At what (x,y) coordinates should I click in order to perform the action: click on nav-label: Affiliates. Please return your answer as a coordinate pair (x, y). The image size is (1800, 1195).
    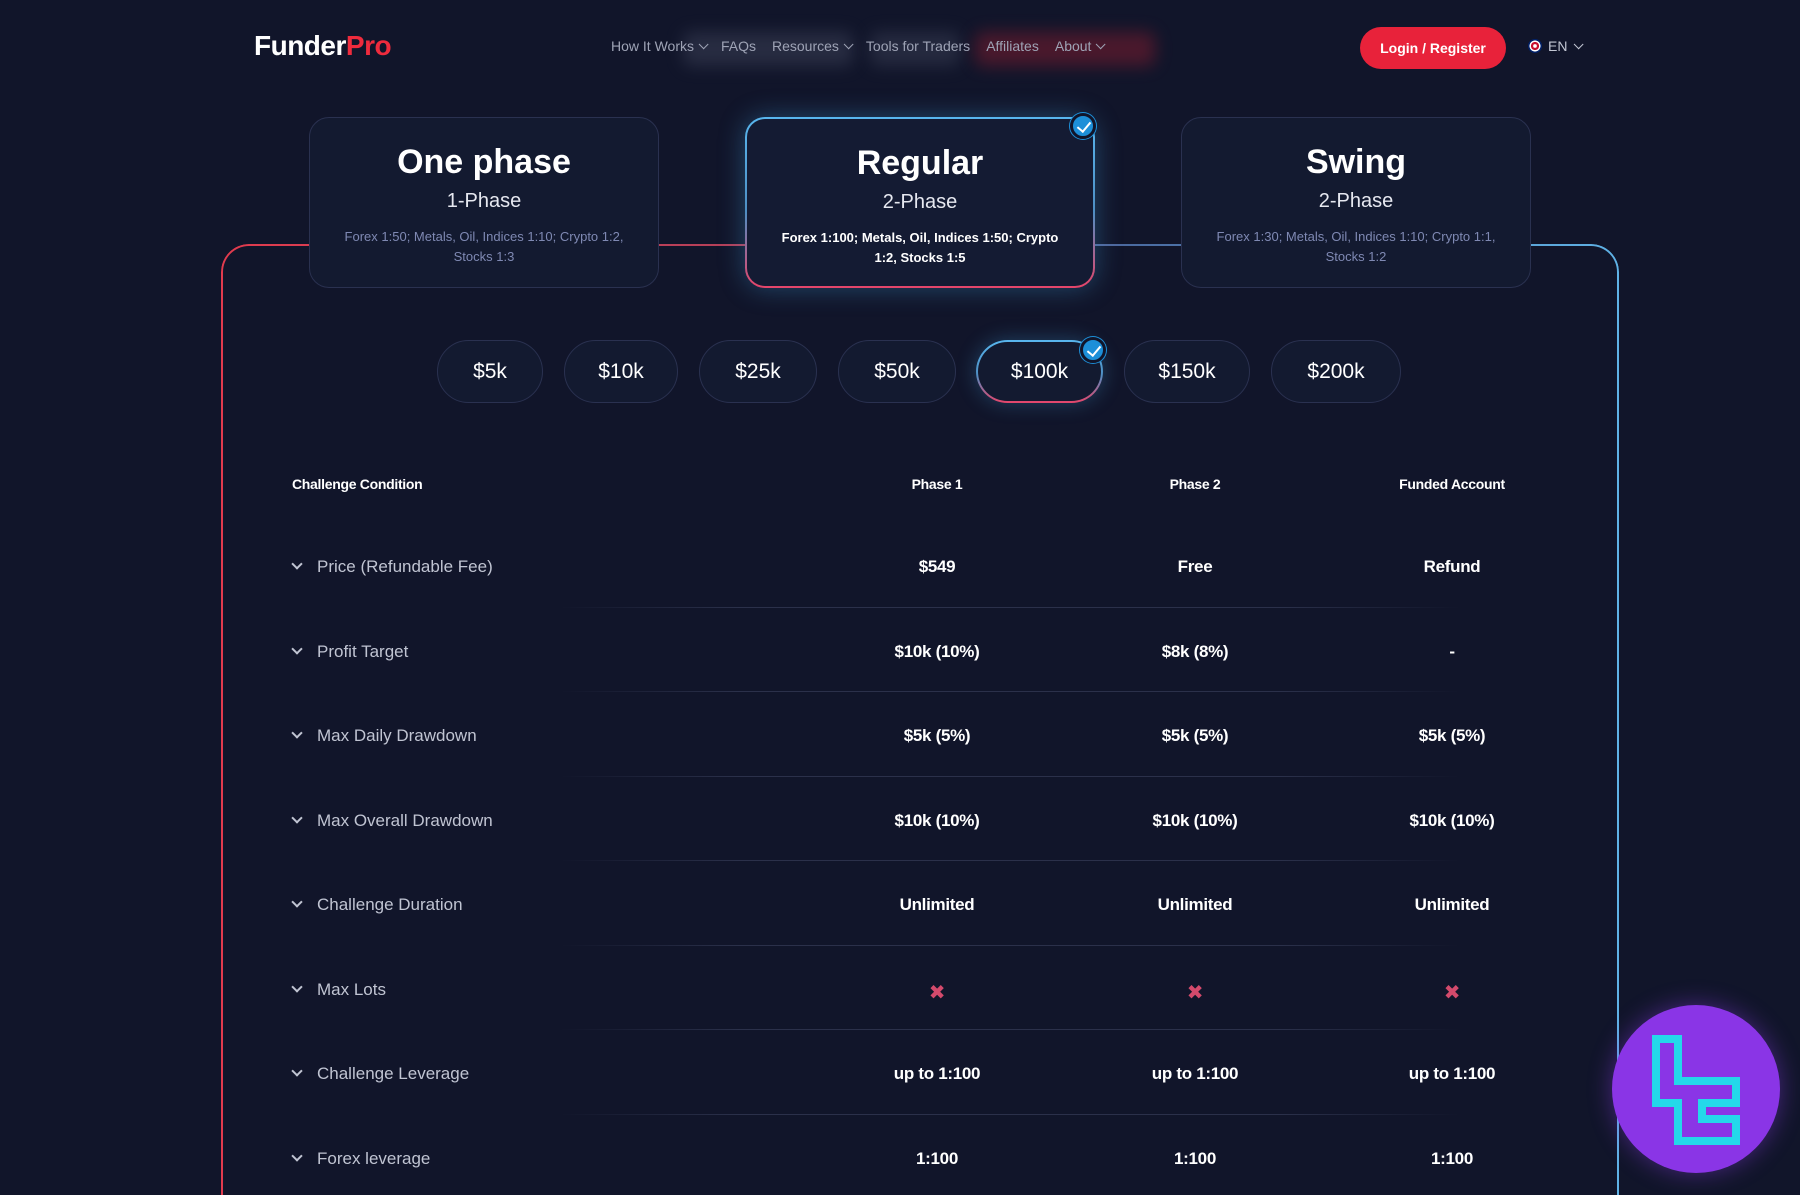
    Looking at the image, I should click on (1012, 46).